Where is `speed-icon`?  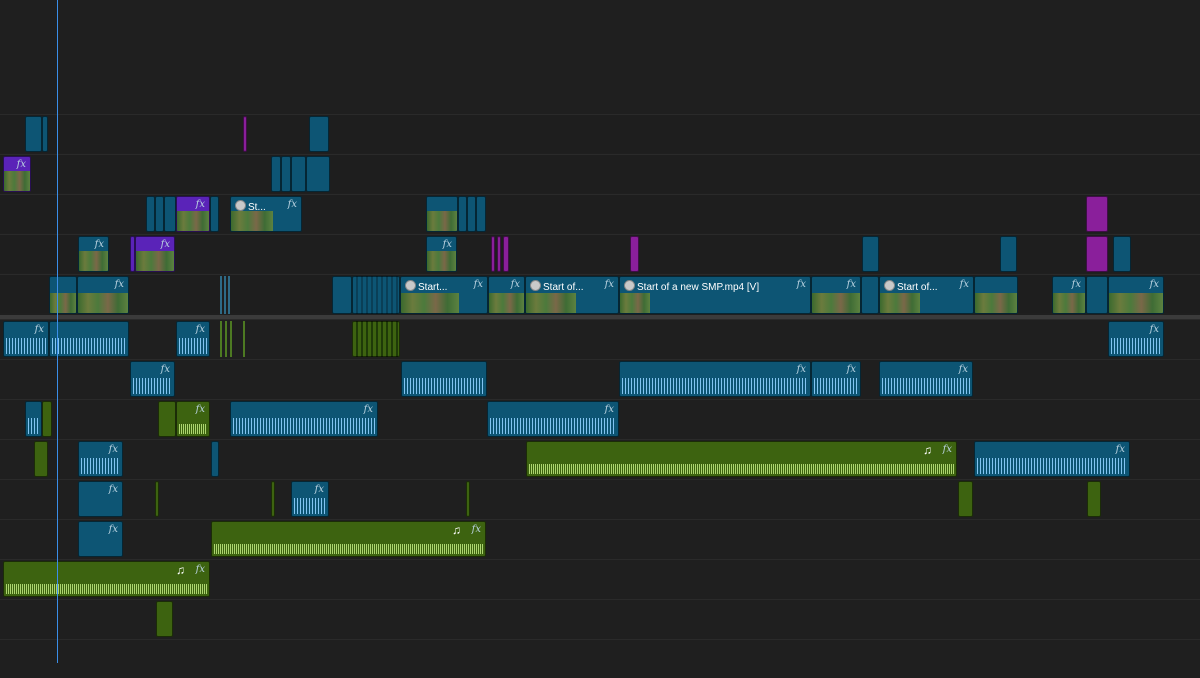 speed-icon is located at coordinates (535, 285).